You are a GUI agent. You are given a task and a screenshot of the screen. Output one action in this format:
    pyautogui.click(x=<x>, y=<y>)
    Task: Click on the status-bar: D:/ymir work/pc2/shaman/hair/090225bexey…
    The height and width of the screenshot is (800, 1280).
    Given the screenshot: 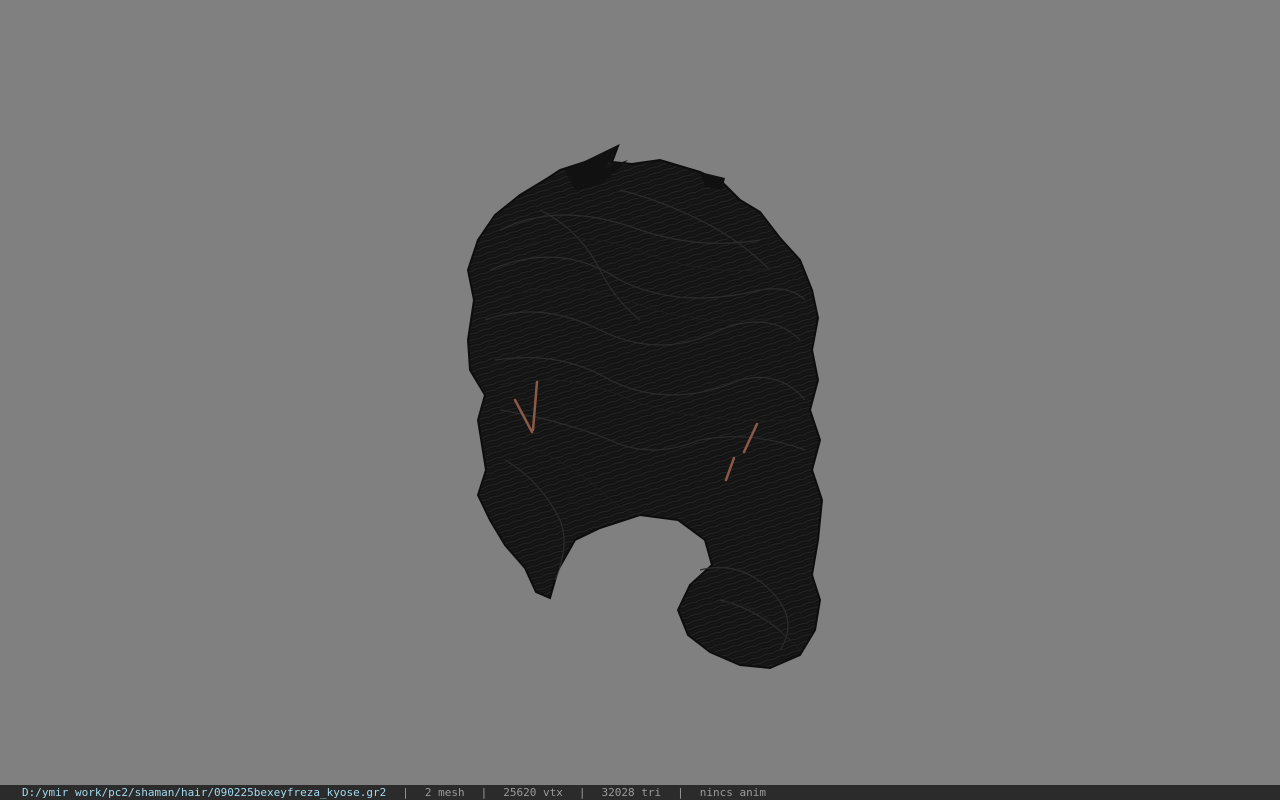 What is the action you would take?
    pyautogui.click(x=640, y=792)
    